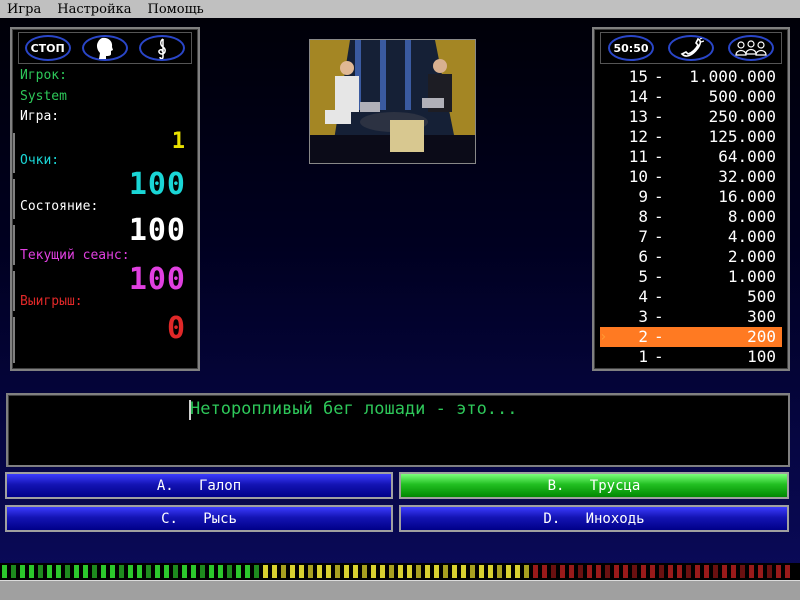  I want to click on ladder-level: 13, so click(638, 116).